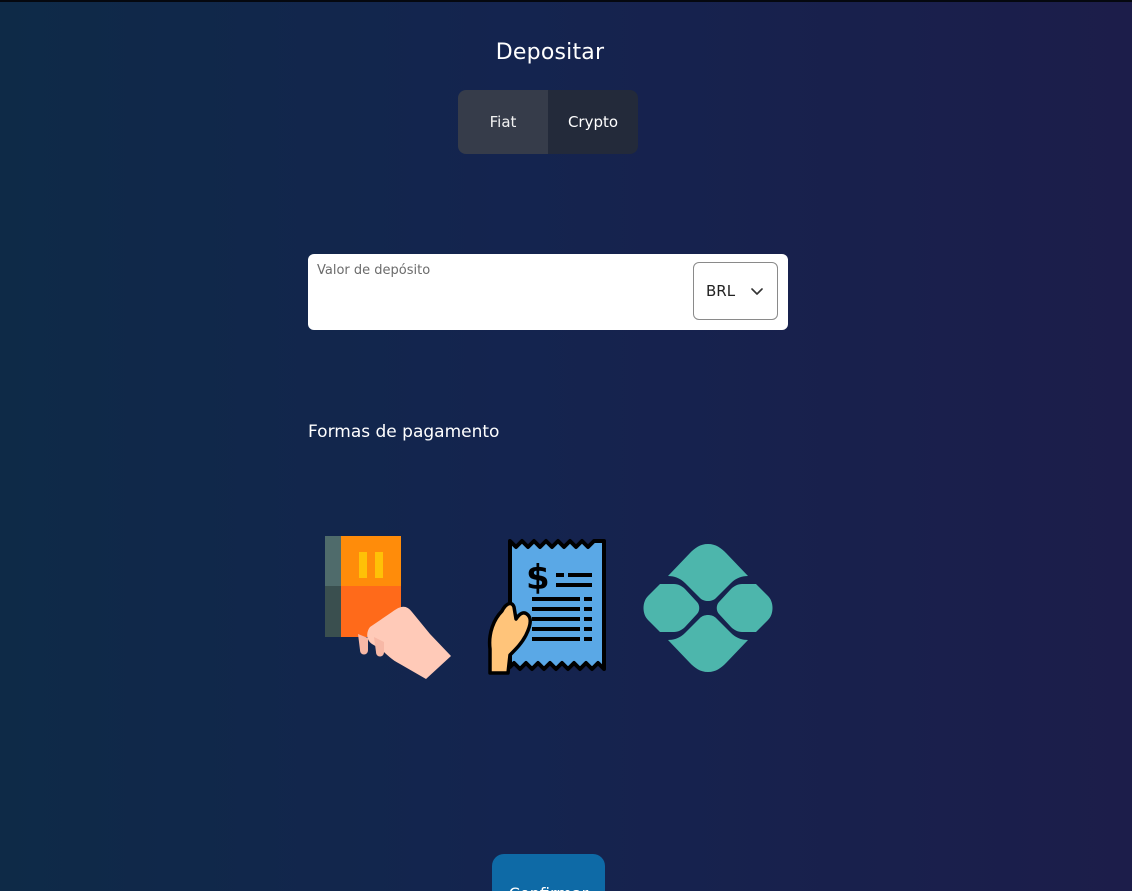 This screenshot has height=891, width=1132. Describe the element at coordinates (374, 270) in the screenshot. I see `deposit-amount-label: Valor de depósito` at that location.